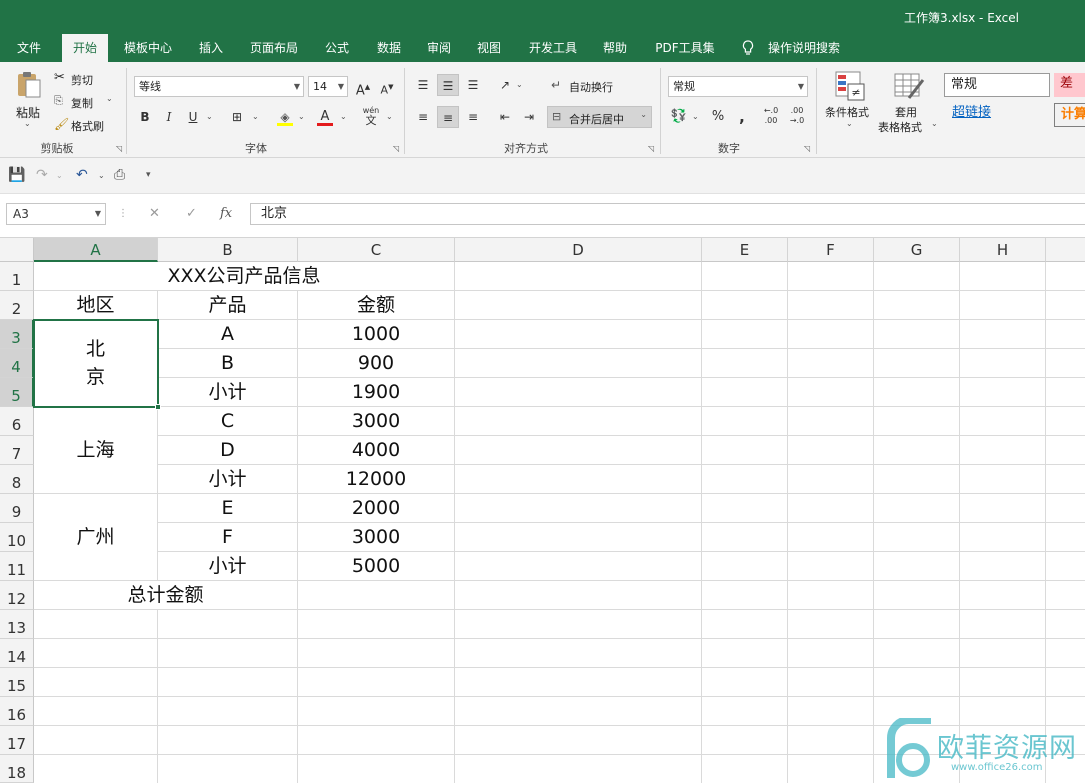 Image resolution: width=1085 pixels, height=783 pixels. I want to click on product-cell: F, so click(227, 537).